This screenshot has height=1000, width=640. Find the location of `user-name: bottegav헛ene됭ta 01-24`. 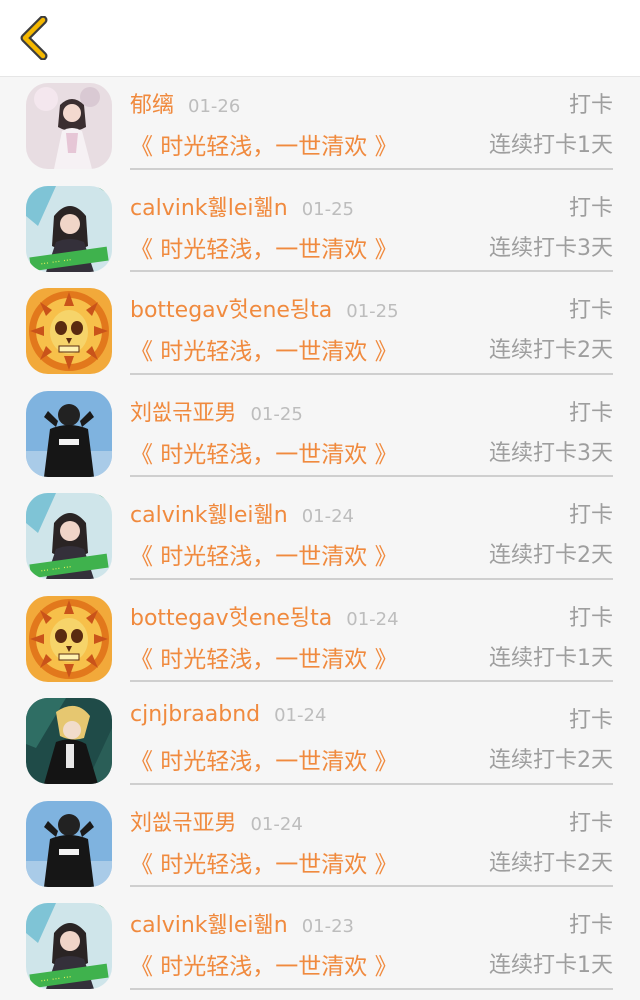

user-name: bottegav헛ene됭ta 01-24 is located at coordinates (264, 616).